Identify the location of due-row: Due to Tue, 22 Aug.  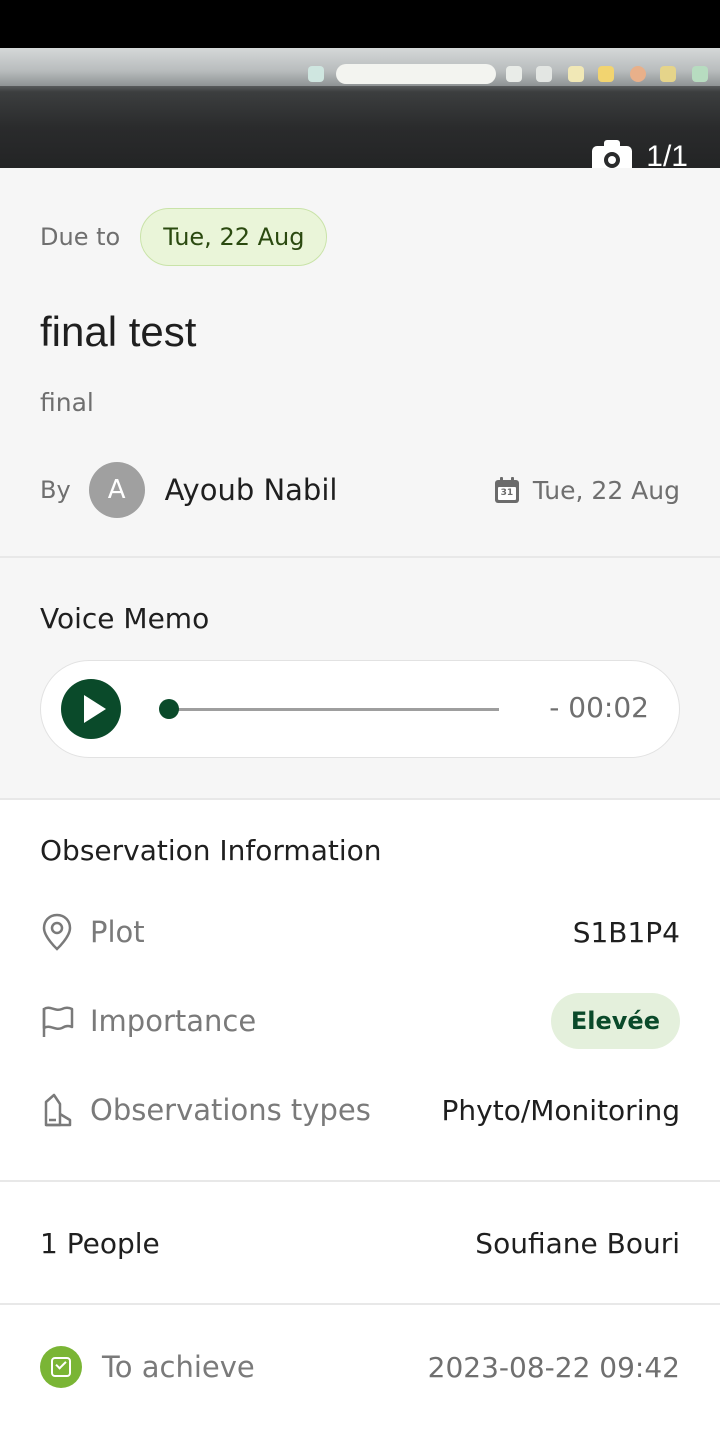
(184, 237).